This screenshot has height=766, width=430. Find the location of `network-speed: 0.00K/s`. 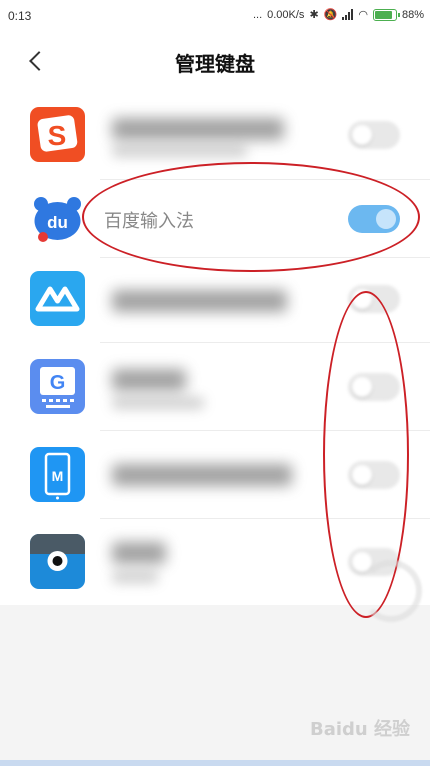

network-speed: 0.00K/s is located at coordinates (286, 14).